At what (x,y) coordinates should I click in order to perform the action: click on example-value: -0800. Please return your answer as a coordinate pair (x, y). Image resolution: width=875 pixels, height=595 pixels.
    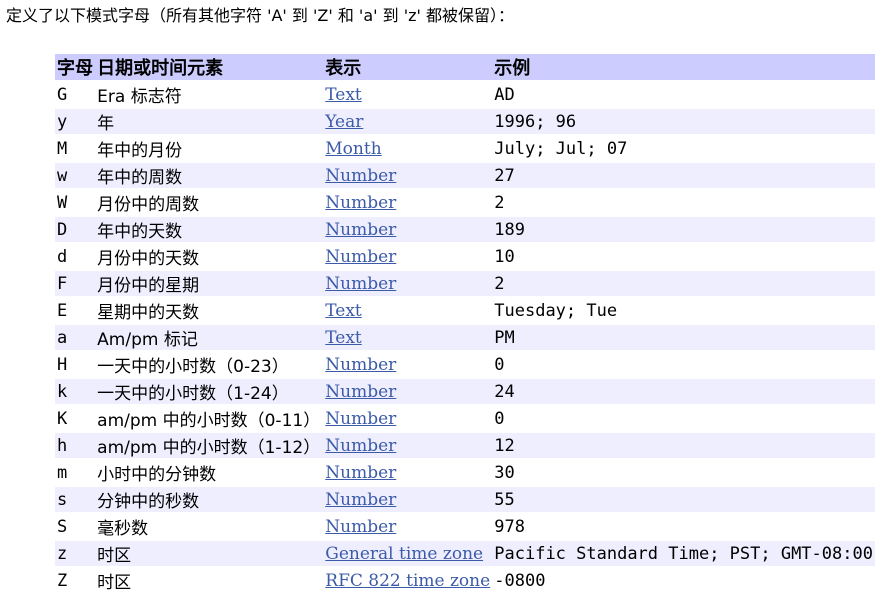
    Looking at the image, I should click on (683, 580).